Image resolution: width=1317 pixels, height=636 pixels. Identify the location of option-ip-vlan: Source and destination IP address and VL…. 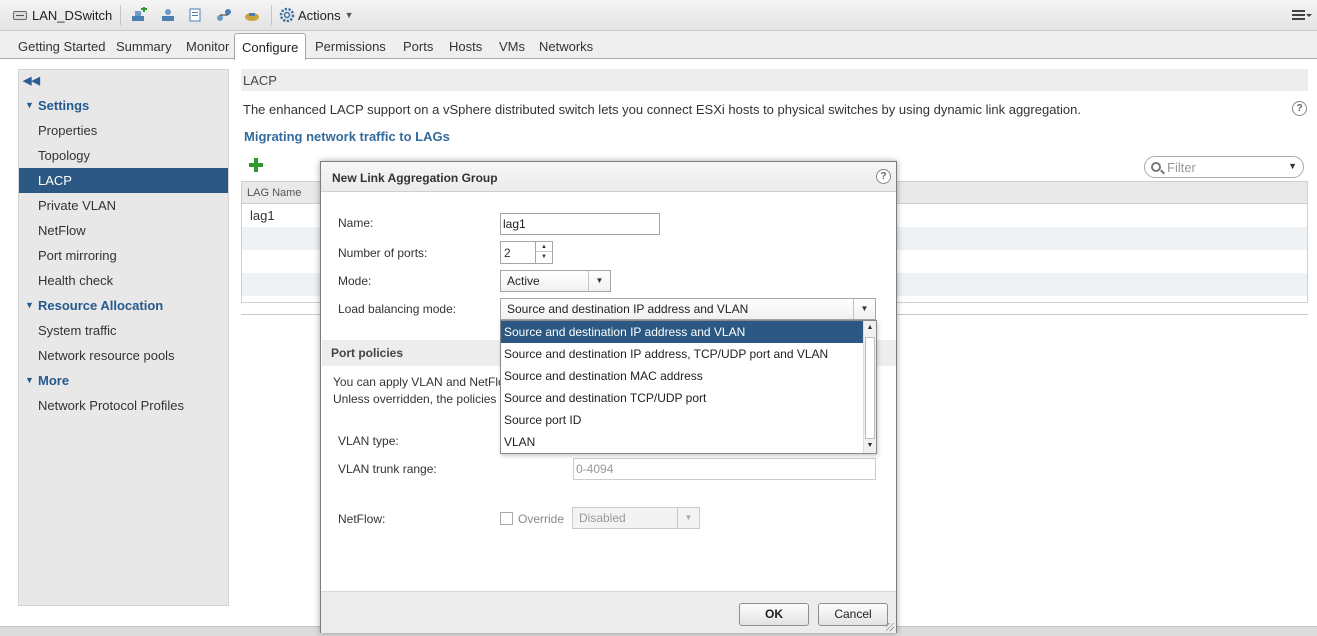
(682, 332).